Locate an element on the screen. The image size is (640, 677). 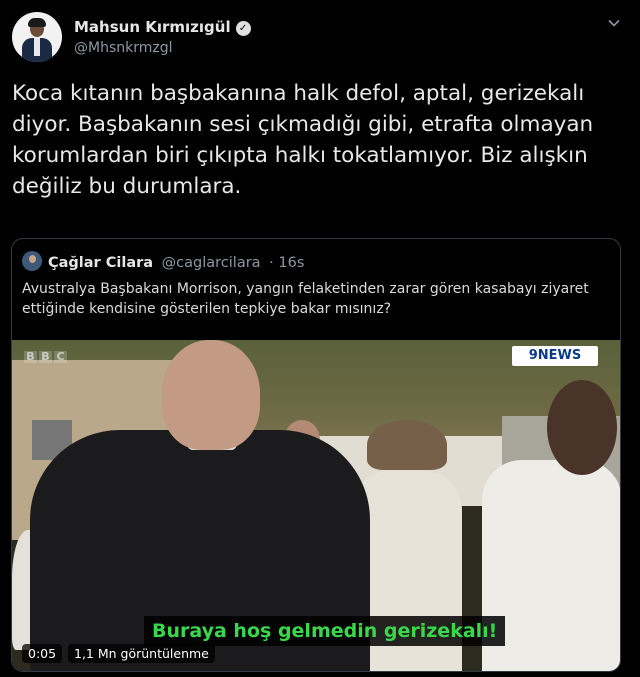
quote-author-name: Çağlar Cilara is located at coordinates (101, 263).